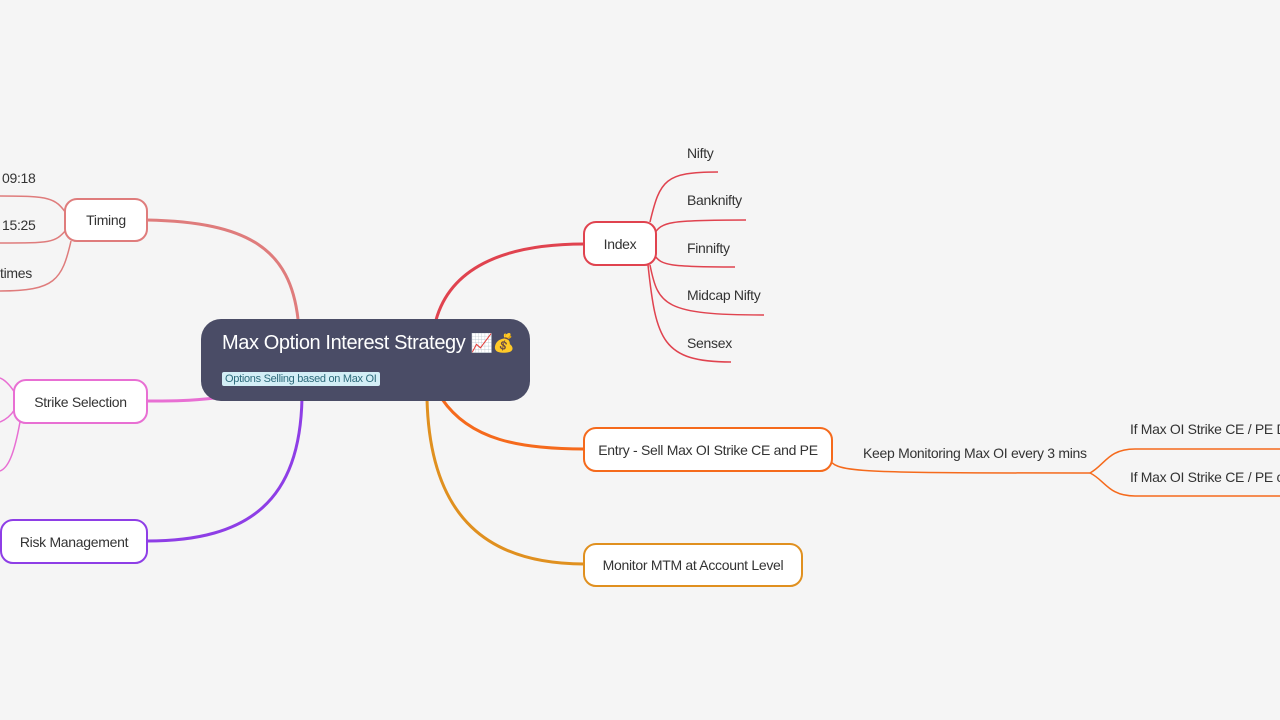 Image resolution: width=1280 pixels, height=720 pixels. What do you see at coordinates (106, 220) in the screenshot?
I see `node-timing: Timing` at bounding box center [106, 220].